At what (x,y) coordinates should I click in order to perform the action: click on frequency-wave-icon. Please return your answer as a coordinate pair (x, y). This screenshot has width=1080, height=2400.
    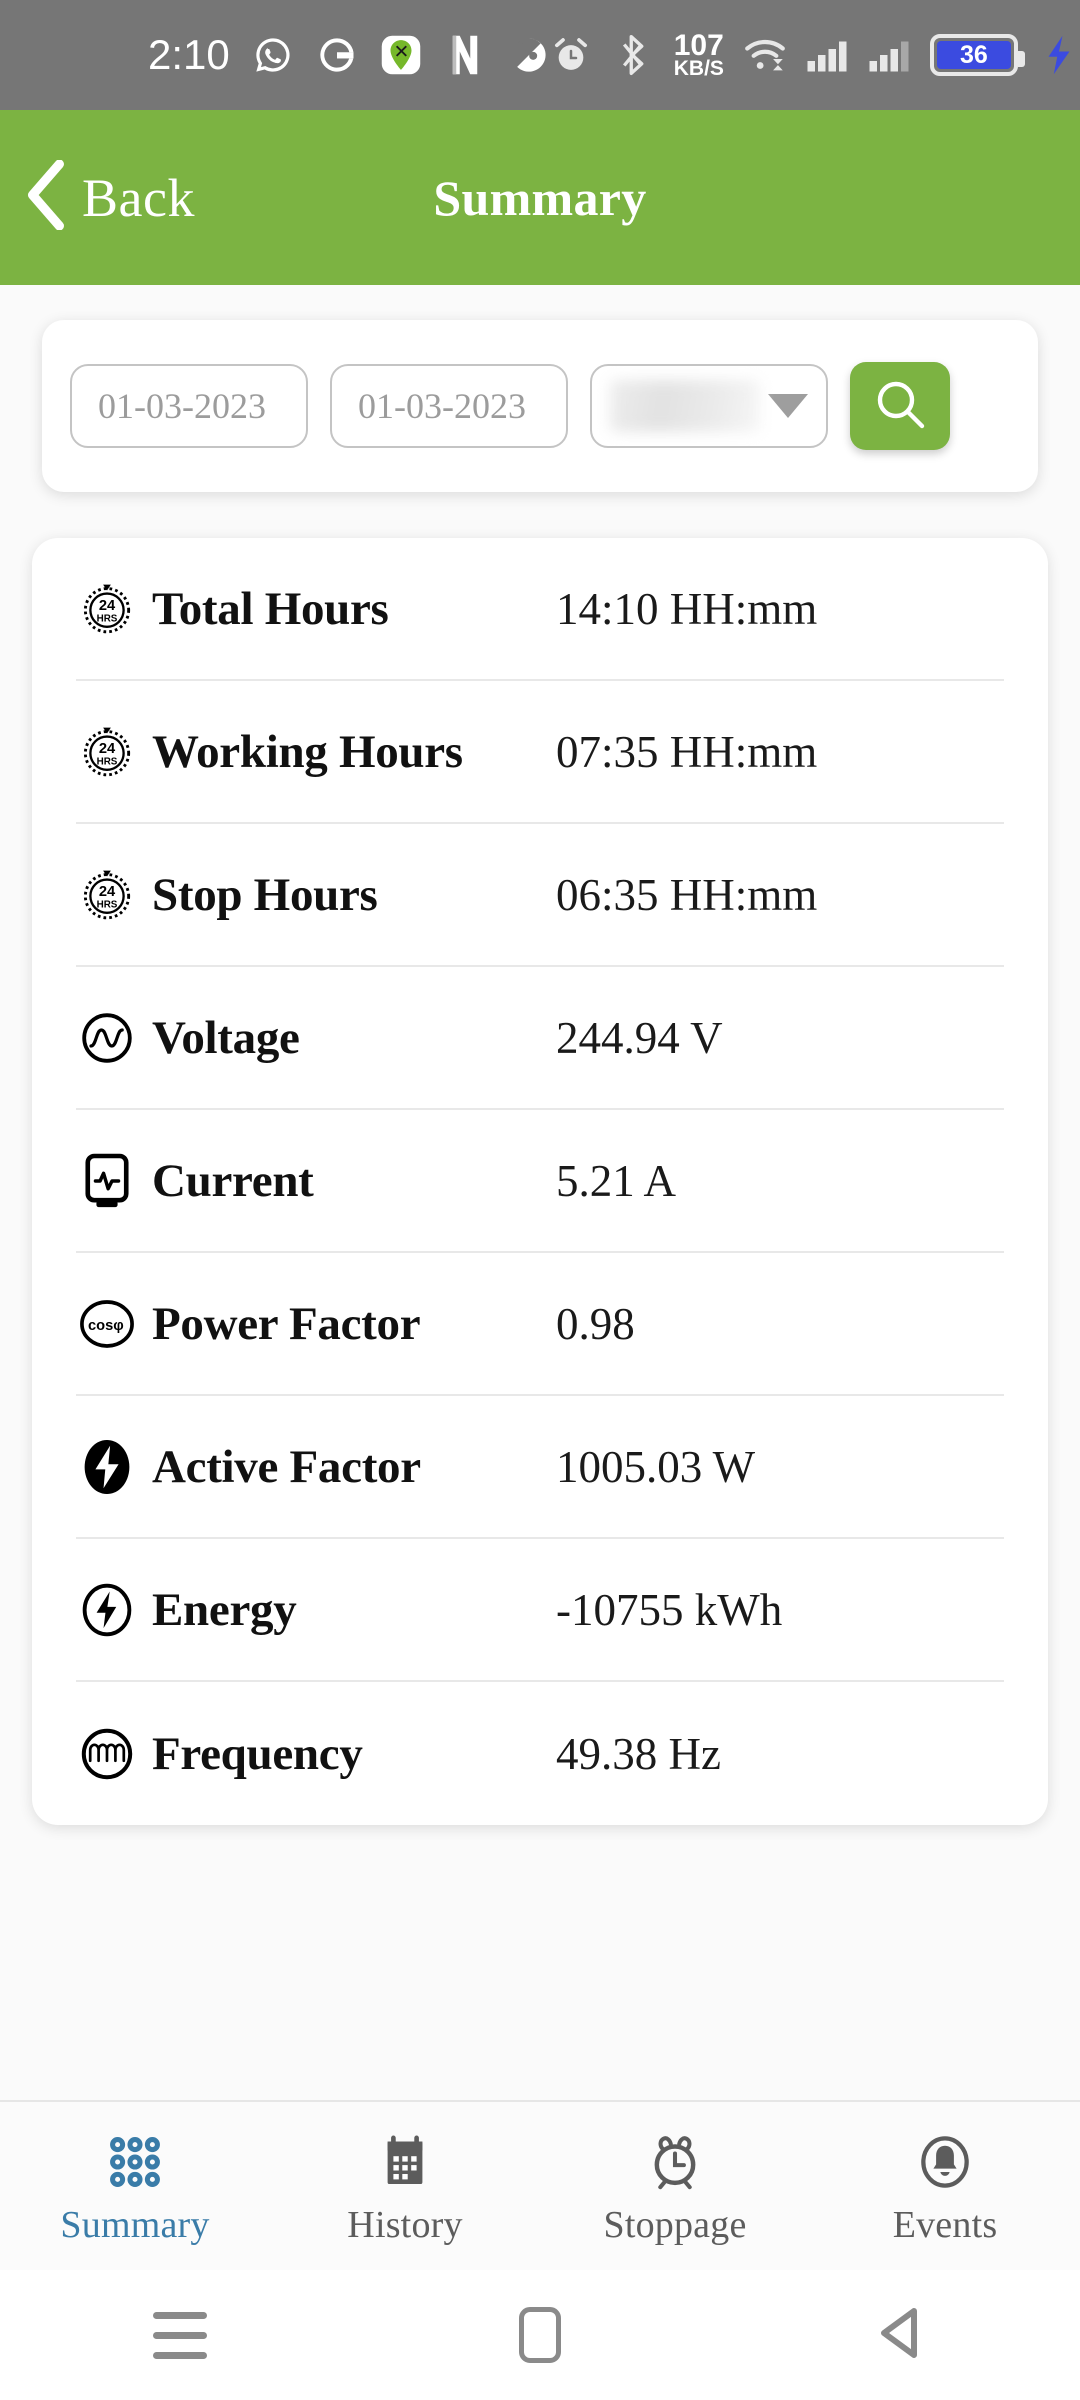
    Looking at the image, I should click on (107, 1754).